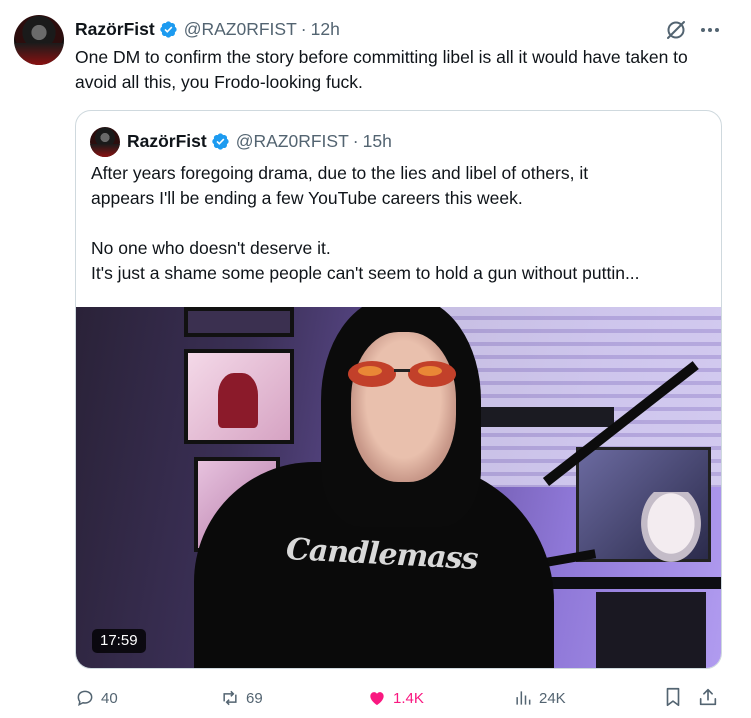 The width and height of the screenshot is (751, 718). I want to click on quoted-time: 15h, so click(377, 141).